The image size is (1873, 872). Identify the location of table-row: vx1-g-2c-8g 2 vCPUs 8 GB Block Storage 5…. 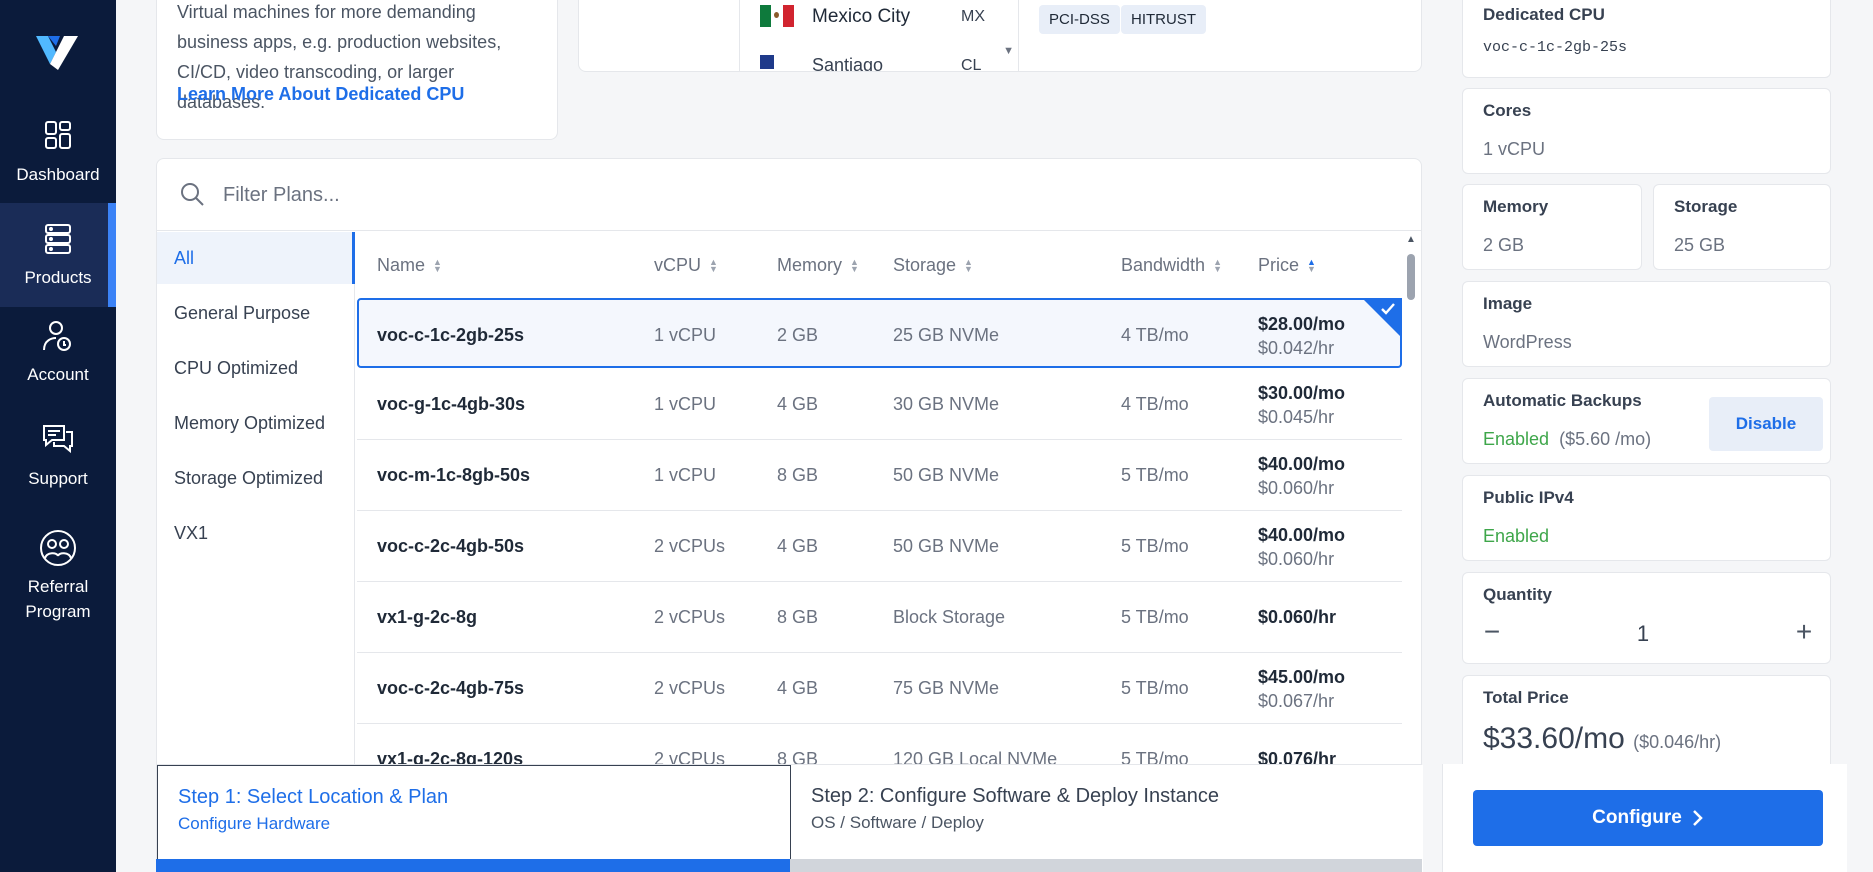
(879, 617).